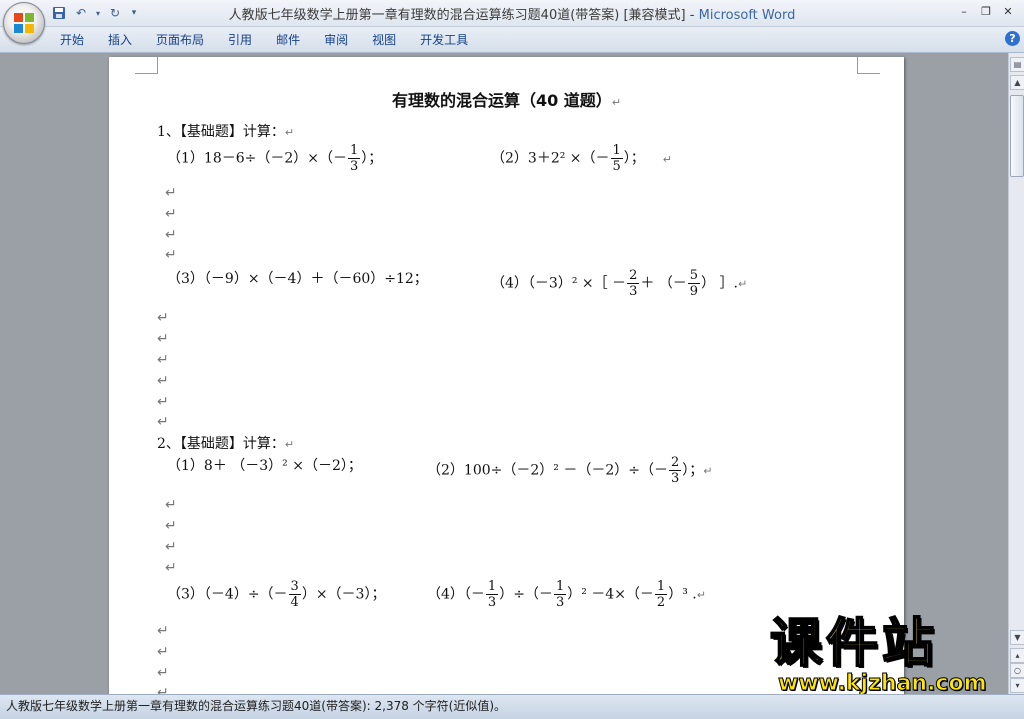 This screenshot has width=1024, height=719. Describe the element at coordinates (81, 13) in the screenshot. I see `undo-icon: ↶` at that location.